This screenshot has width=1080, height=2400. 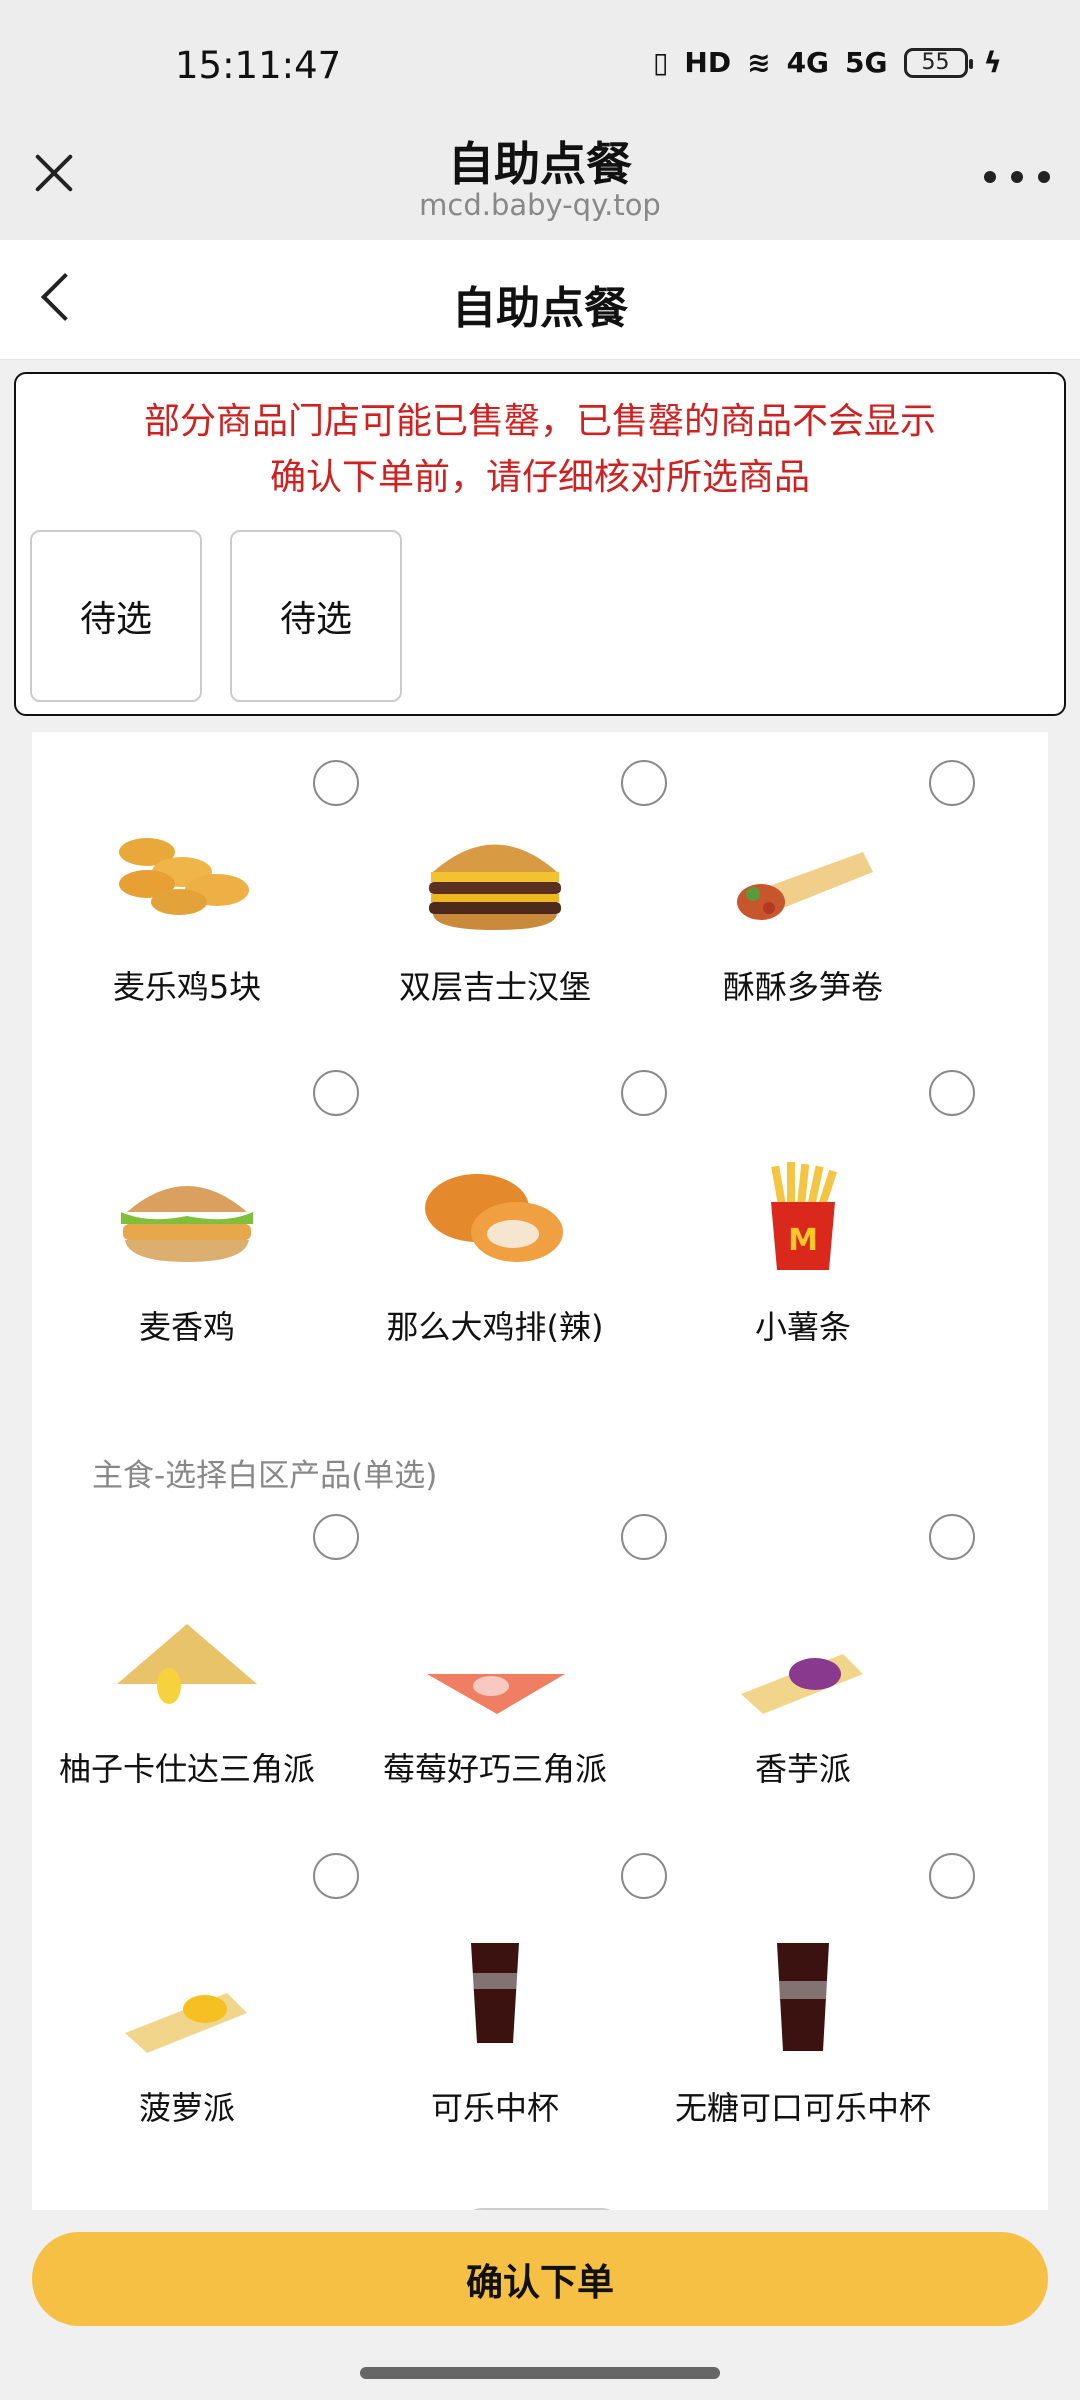 What do you see at coordinates (494, 987) in the screenshot?
I see `product-name: 双层吉士汉堡` at bounding box center [494, 987].